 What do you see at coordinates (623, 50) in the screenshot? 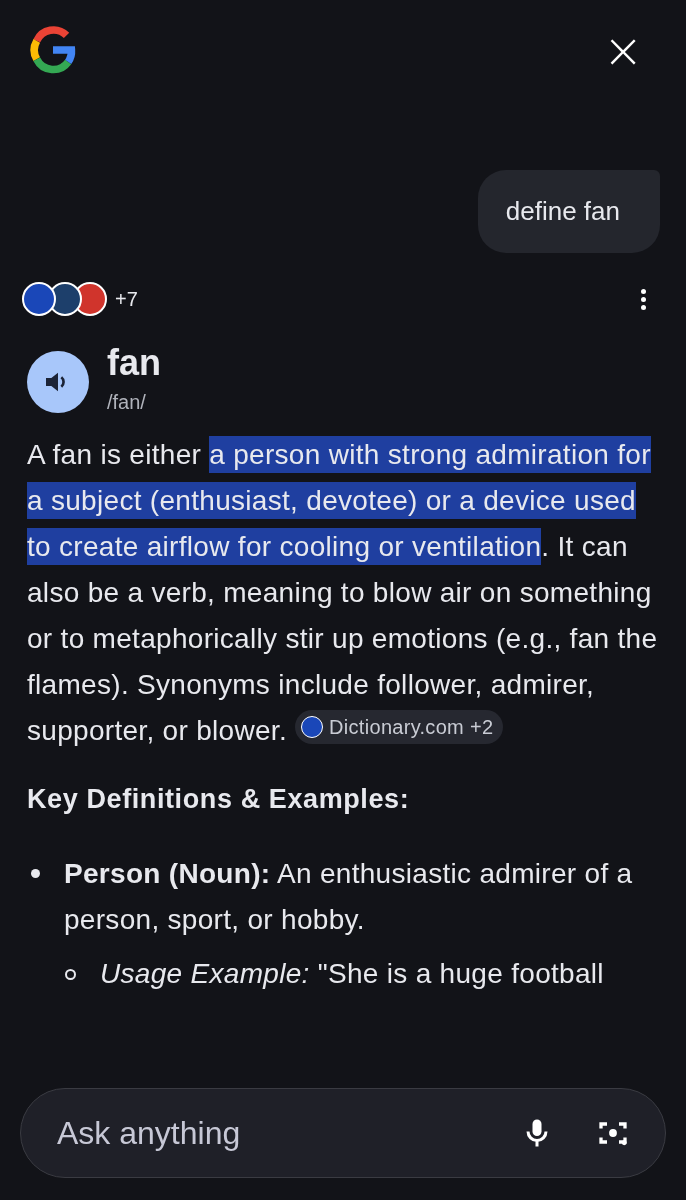
I see `close-button: ×` at bounding box center [623, 50].